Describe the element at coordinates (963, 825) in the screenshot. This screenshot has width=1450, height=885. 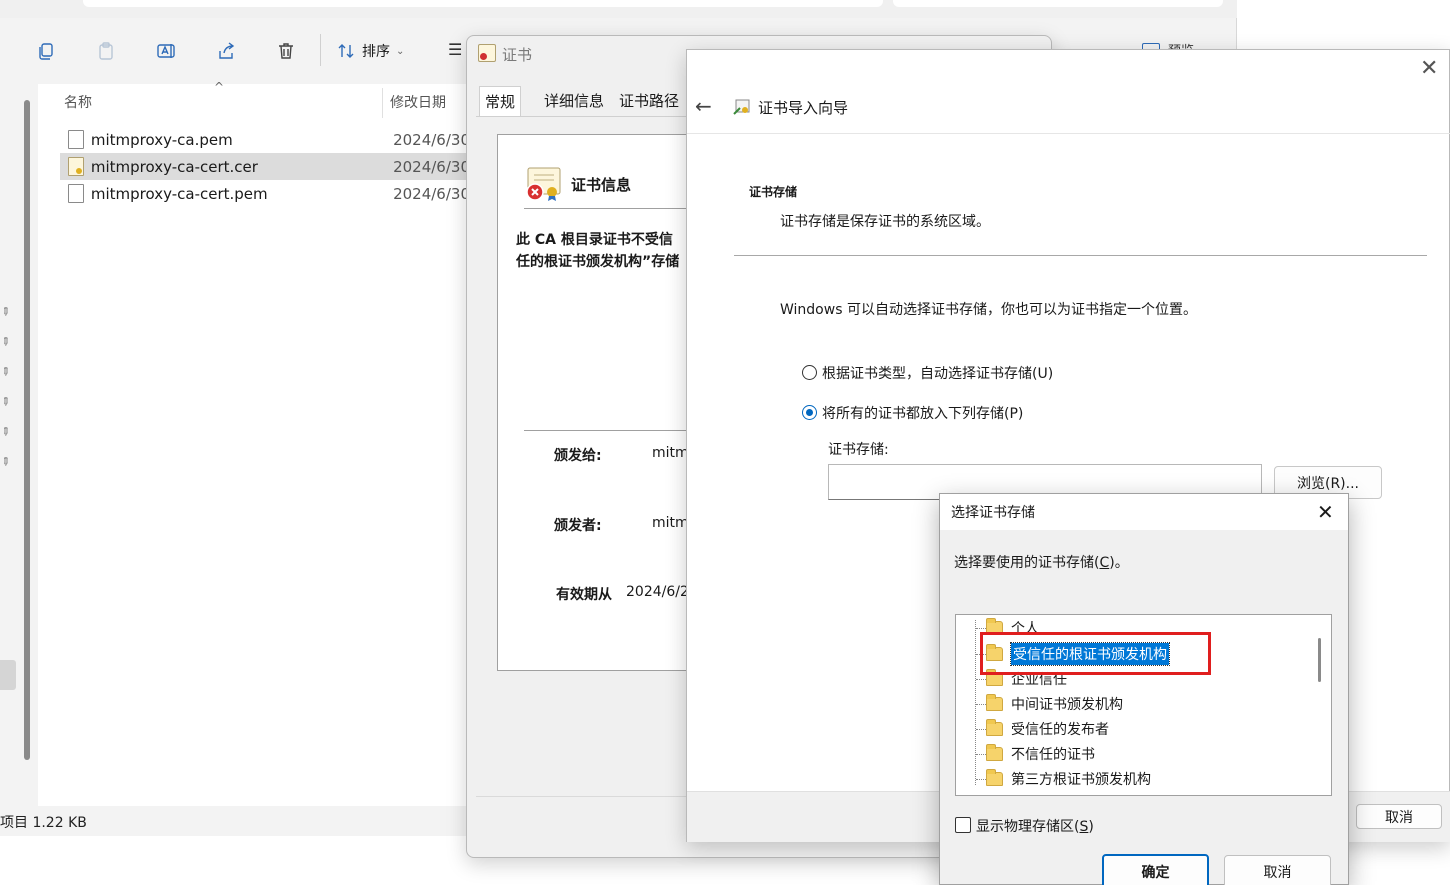
I see `show-physical-stores-checkbox` at that location.